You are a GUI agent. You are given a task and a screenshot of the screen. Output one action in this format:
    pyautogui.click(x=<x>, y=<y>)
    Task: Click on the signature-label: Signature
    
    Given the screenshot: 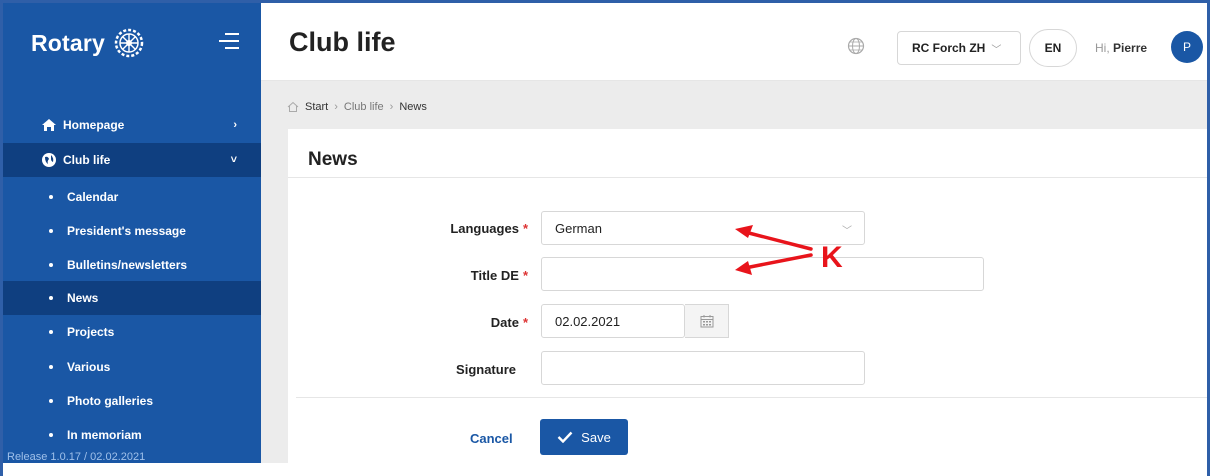 What is the action you would take?
    pyautogui.click(x=486, y=369)
    